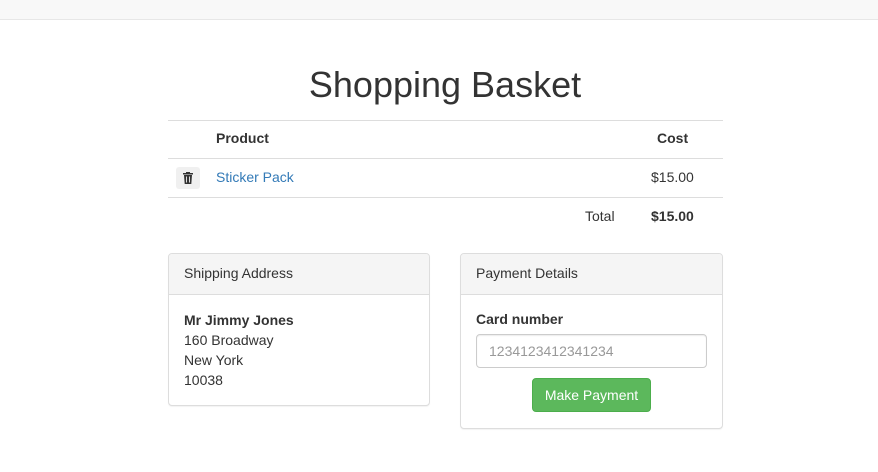 Image resolution: width=878 pixels, height=472 pixels. Describe the element at coordinates (255, 177) in the screenshot. I see `product-link-sticker-pack: Sticker Pack` at that location.